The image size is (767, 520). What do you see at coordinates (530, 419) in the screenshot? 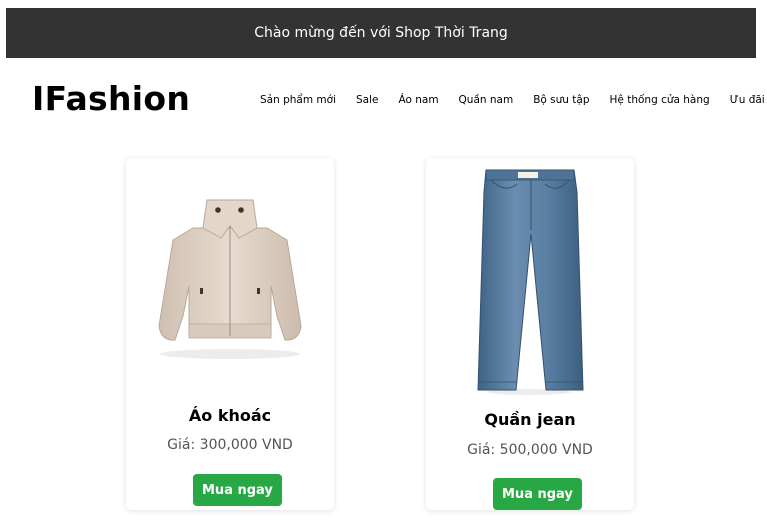
I see `product-name: Quần jean` at bounding box center [530, 419].